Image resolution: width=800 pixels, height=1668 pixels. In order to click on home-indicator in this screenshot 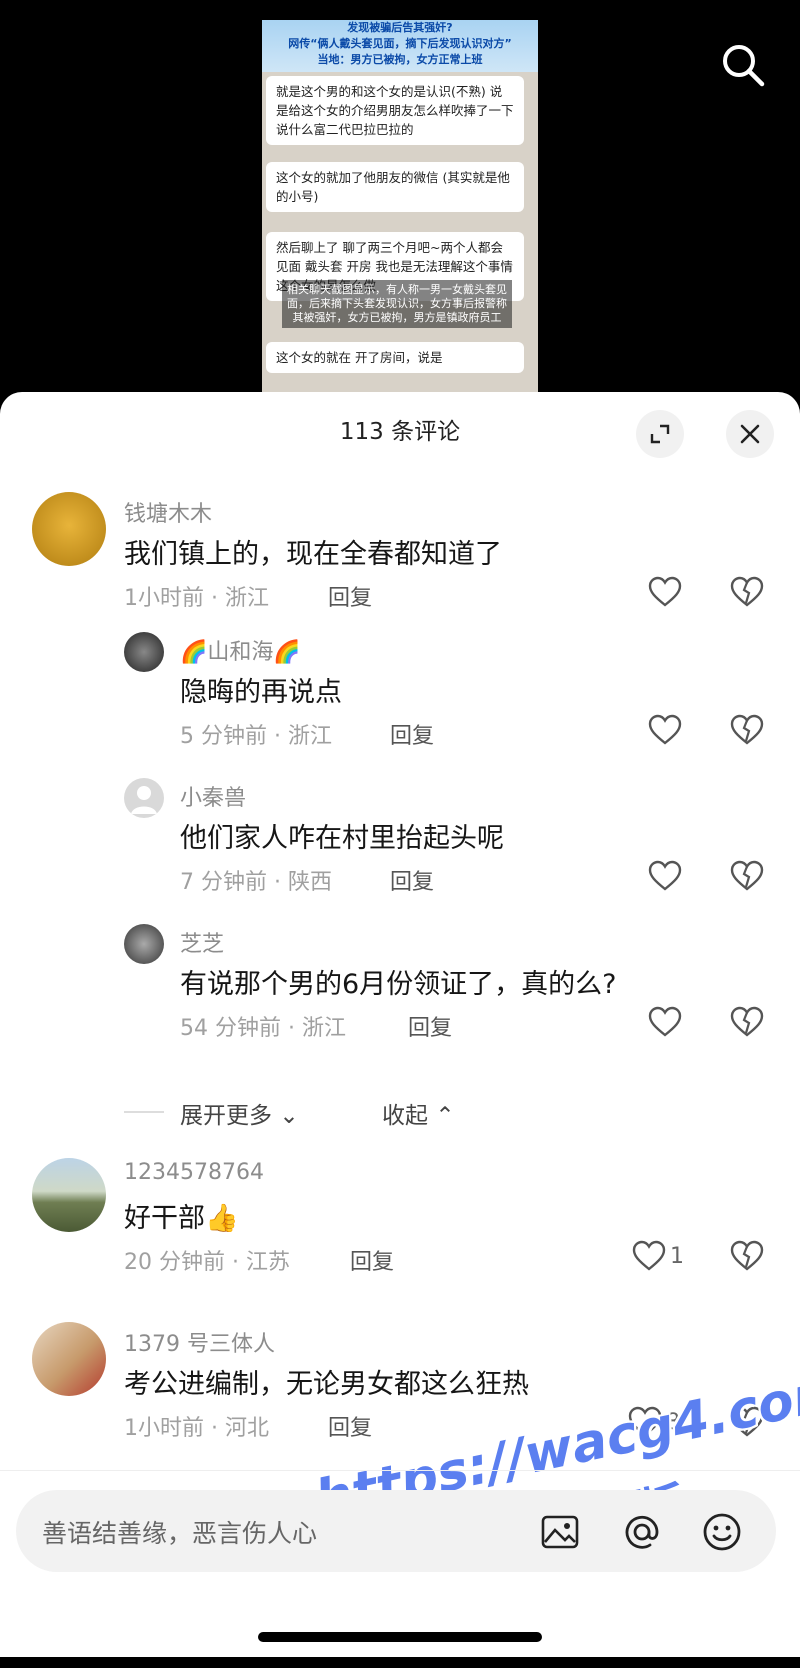, I will do `click(400, 1637)`.